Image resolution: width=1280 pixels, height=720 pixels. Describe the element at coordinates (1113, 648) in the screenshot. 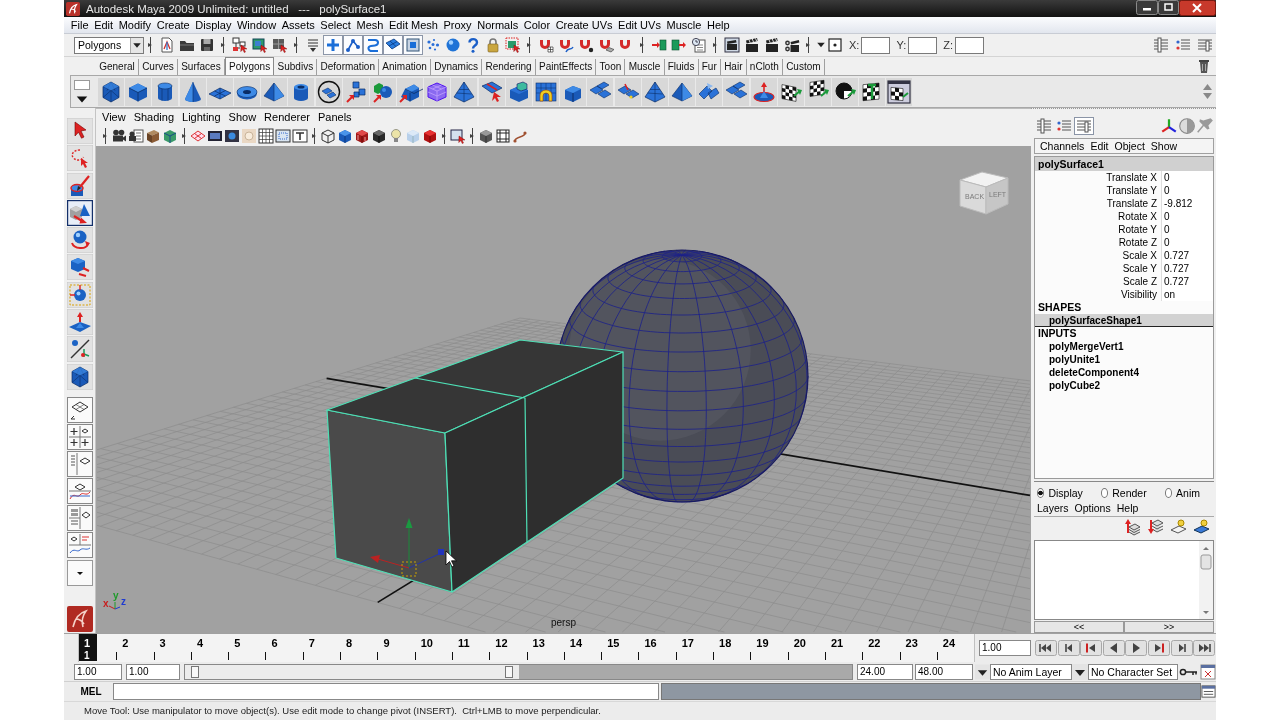

I see `play-backward-icon` at that location.